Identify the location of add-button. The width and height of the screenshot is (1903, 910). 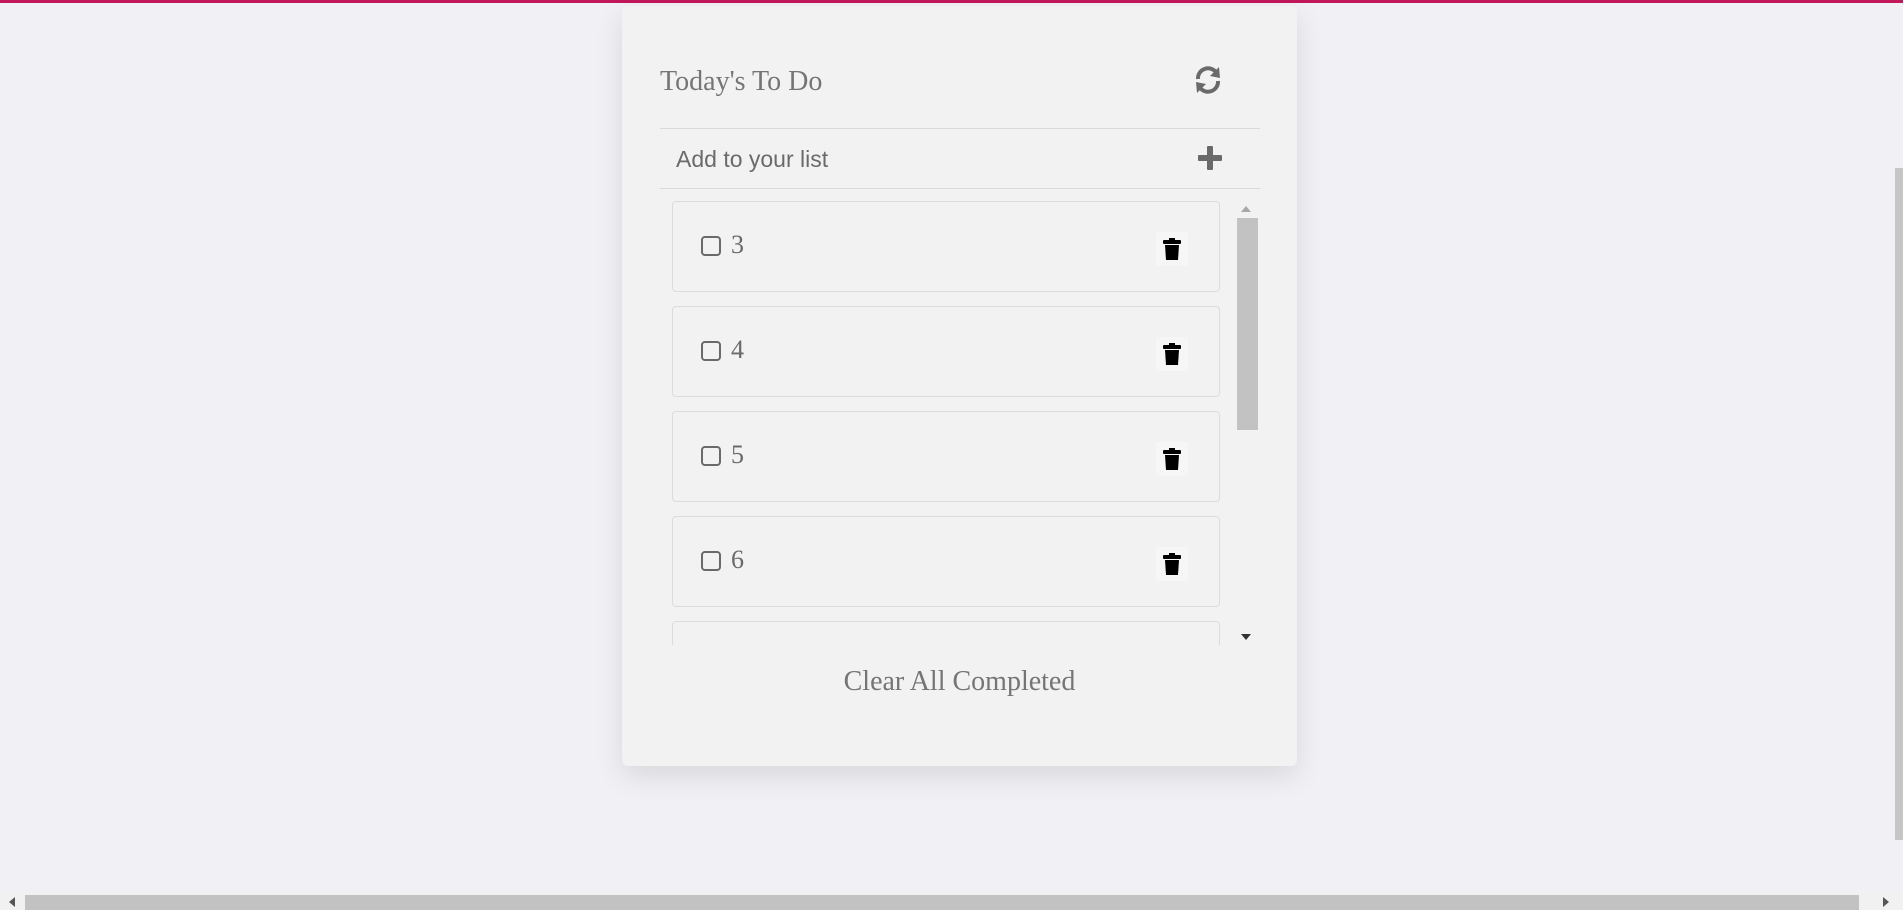
(1210, 158).